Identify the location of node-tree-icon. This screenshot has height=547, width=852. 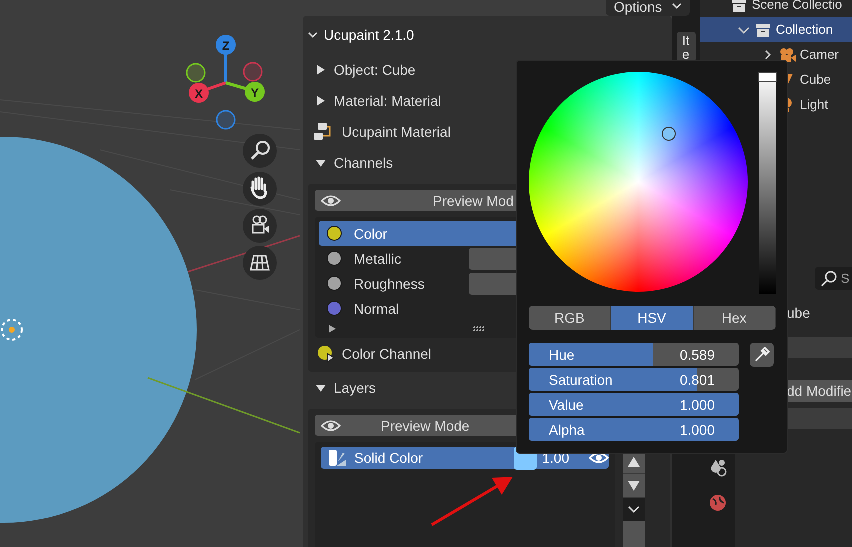
(323, 131).